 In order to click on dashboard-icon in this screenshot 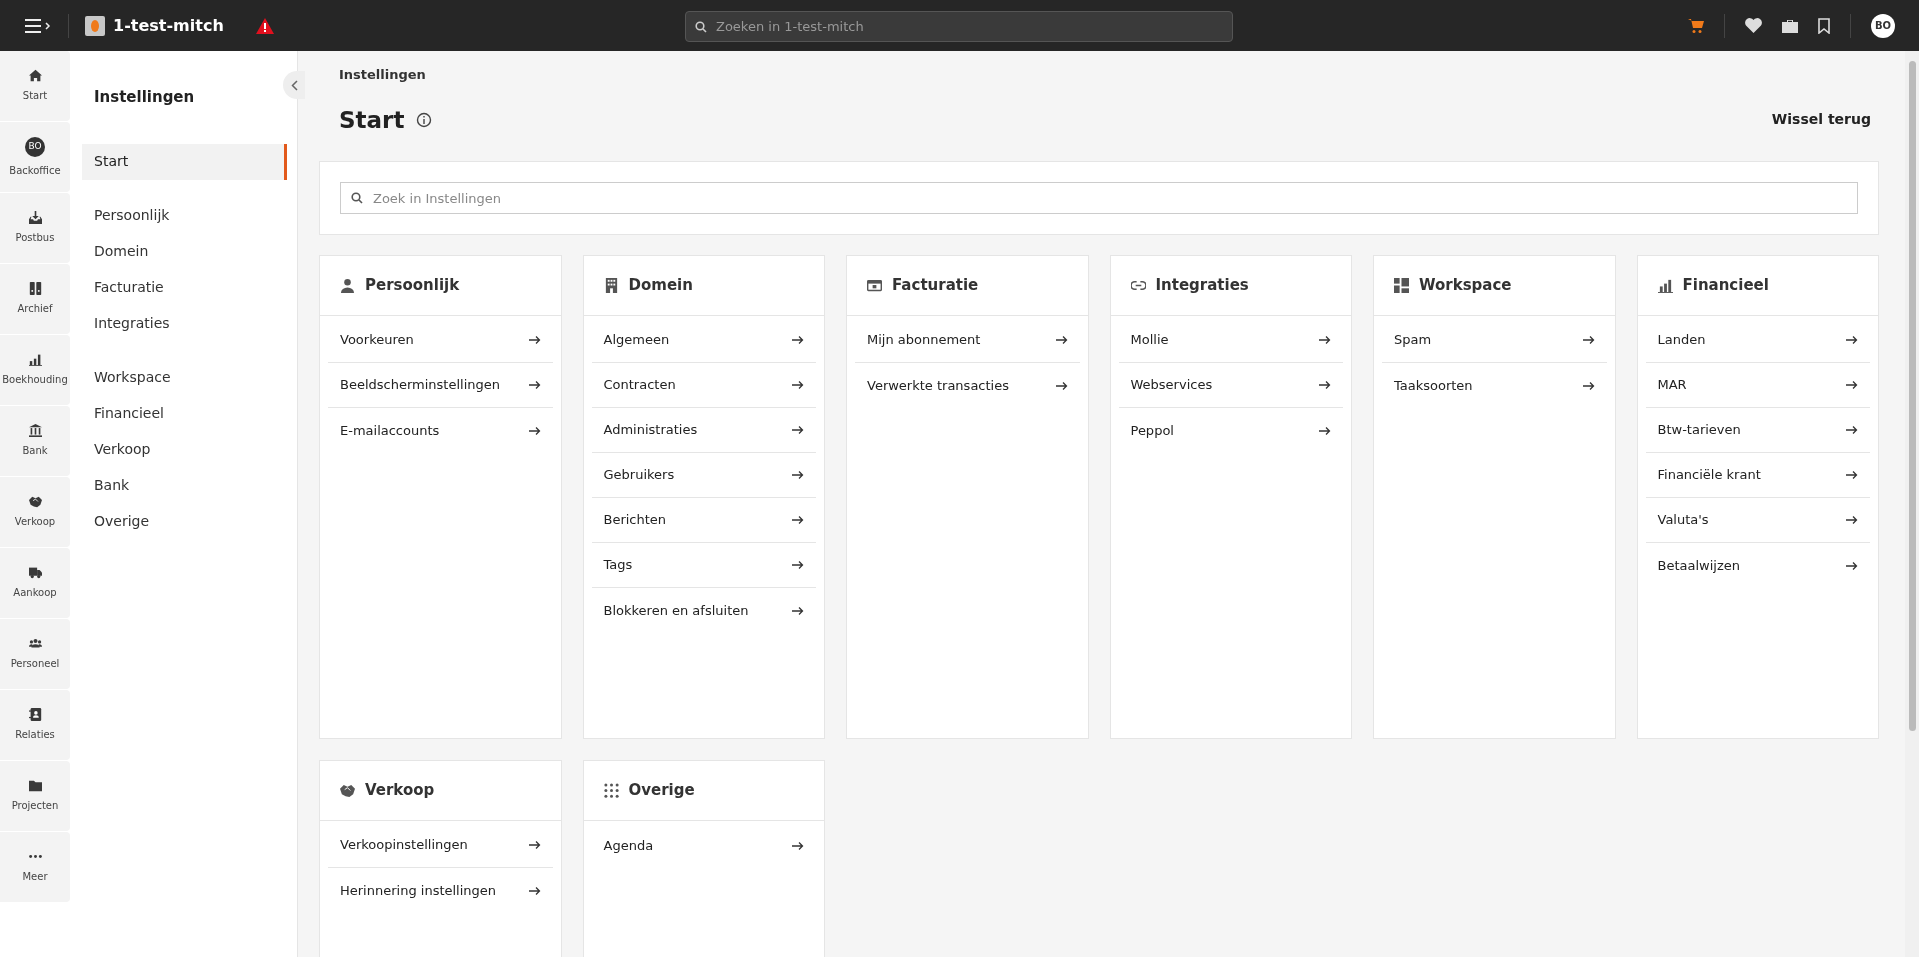, I will do `click(1401, 285)`.